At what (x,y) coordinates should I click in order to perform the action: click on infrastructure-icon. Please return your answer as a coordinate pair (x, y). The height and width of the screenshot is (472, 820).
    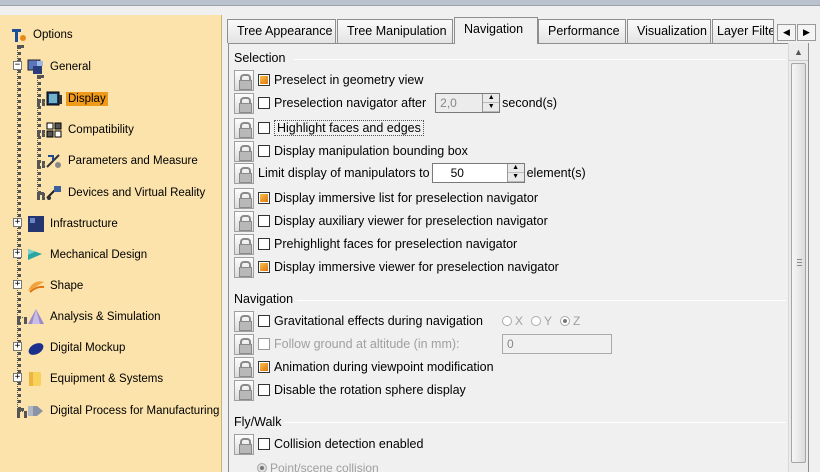
    Looking at the image, I should click on (36, 224).